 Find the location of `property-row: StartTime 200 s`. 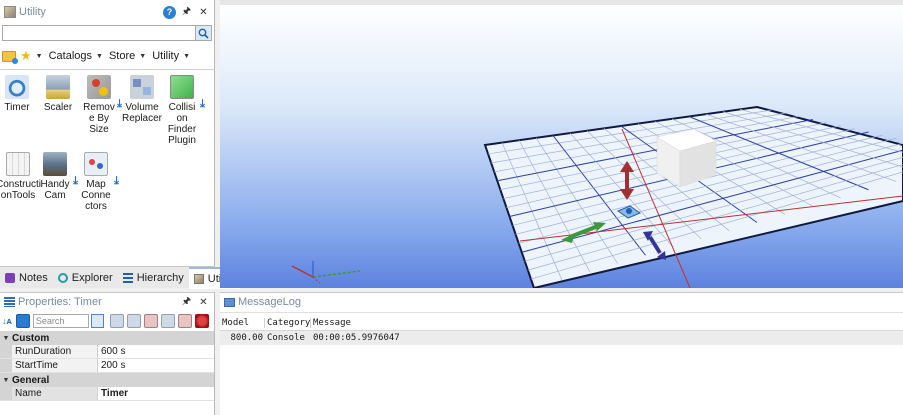

property-row: StartTime 200 s is located at coordinates (107, 366).